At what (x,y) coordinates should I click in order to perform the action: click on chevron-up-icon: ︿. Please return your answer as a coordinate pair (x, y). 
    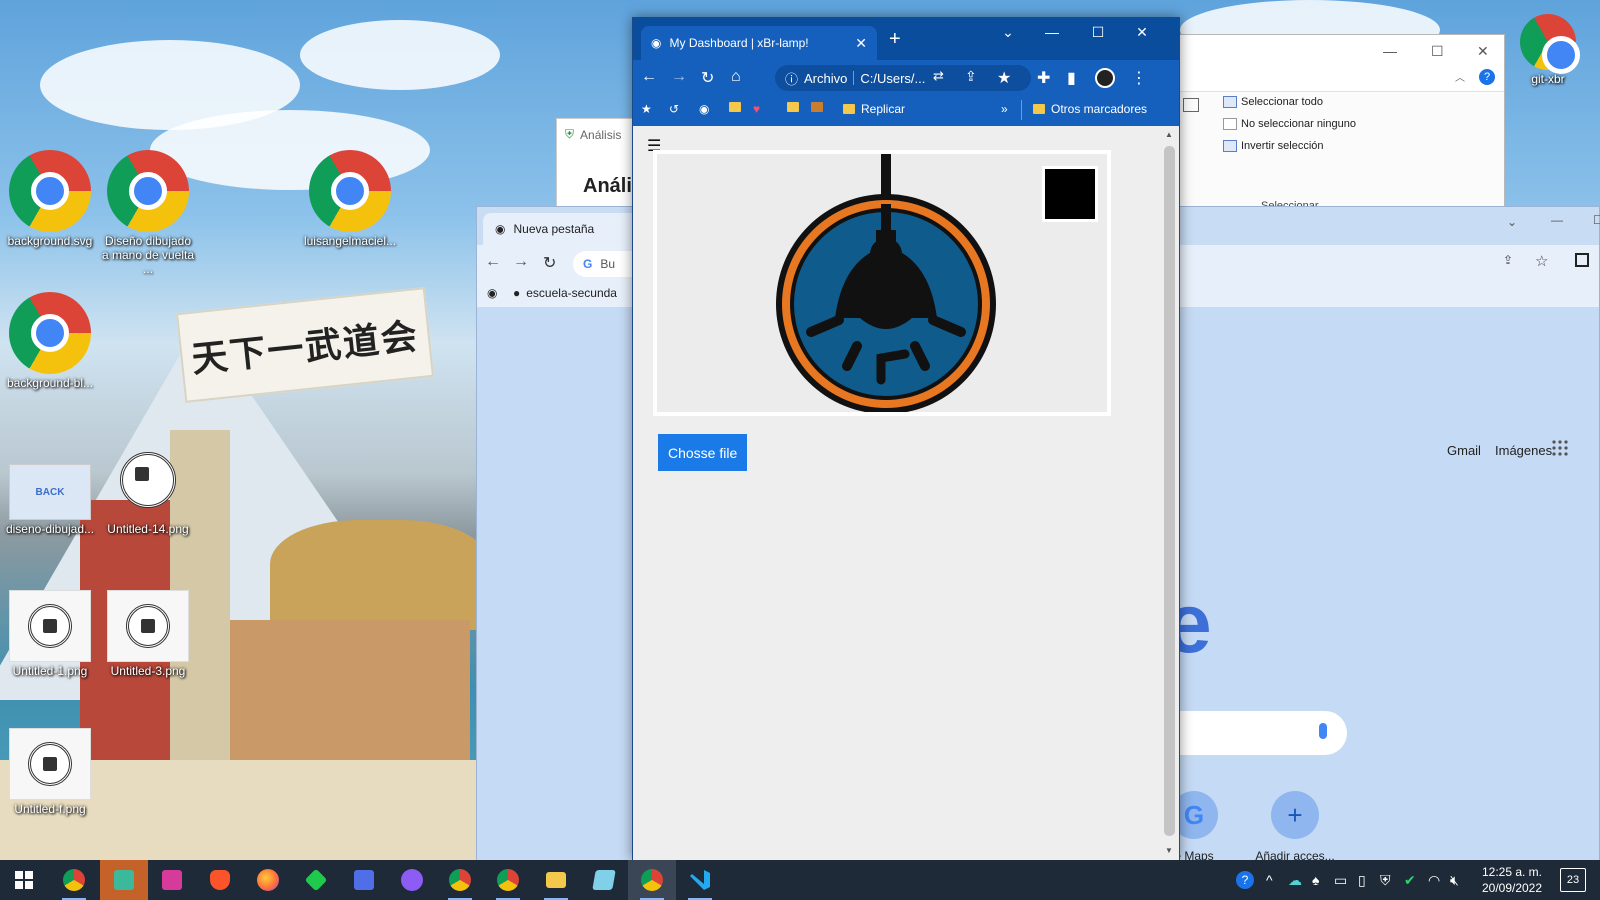
    Looking at the image, I should click on (1460, 76).